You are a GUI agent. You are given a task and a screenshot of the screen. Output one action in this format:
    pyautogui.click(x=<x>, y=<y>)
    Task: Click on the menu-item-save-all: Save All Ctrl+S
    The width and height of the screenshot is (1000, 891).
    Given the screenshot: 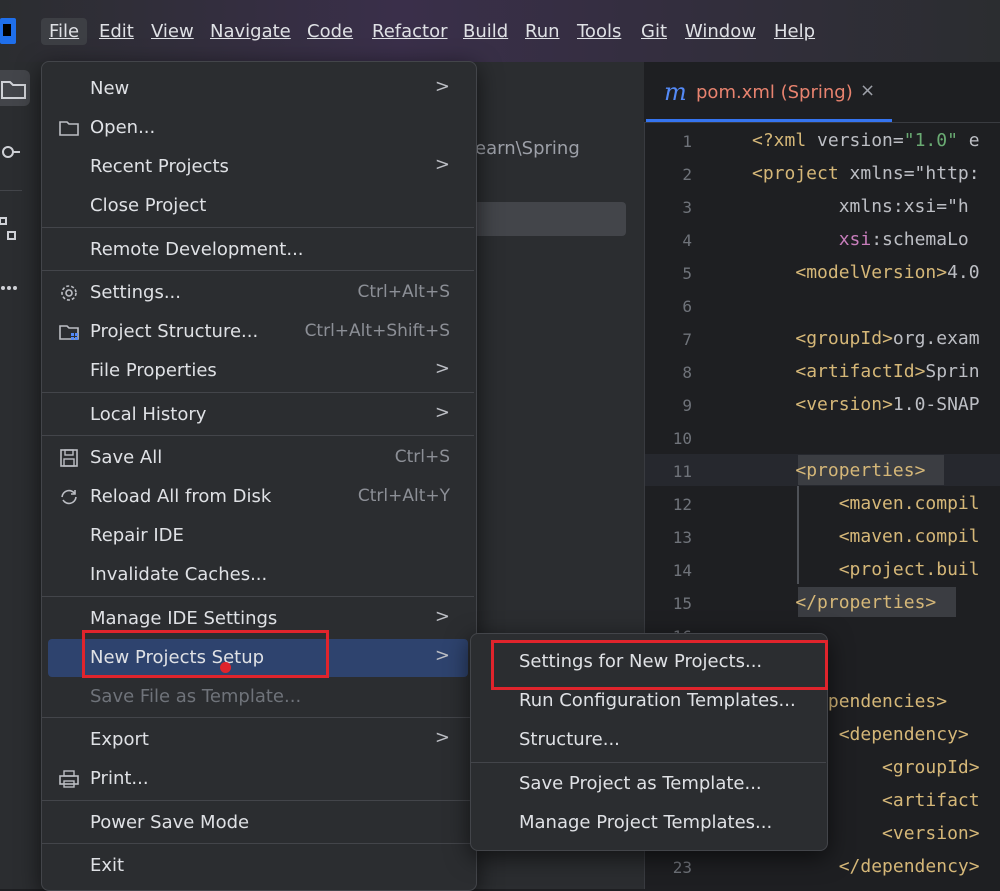 What is the action you would take?
    pyautogui.click(x=258, y=458)
    